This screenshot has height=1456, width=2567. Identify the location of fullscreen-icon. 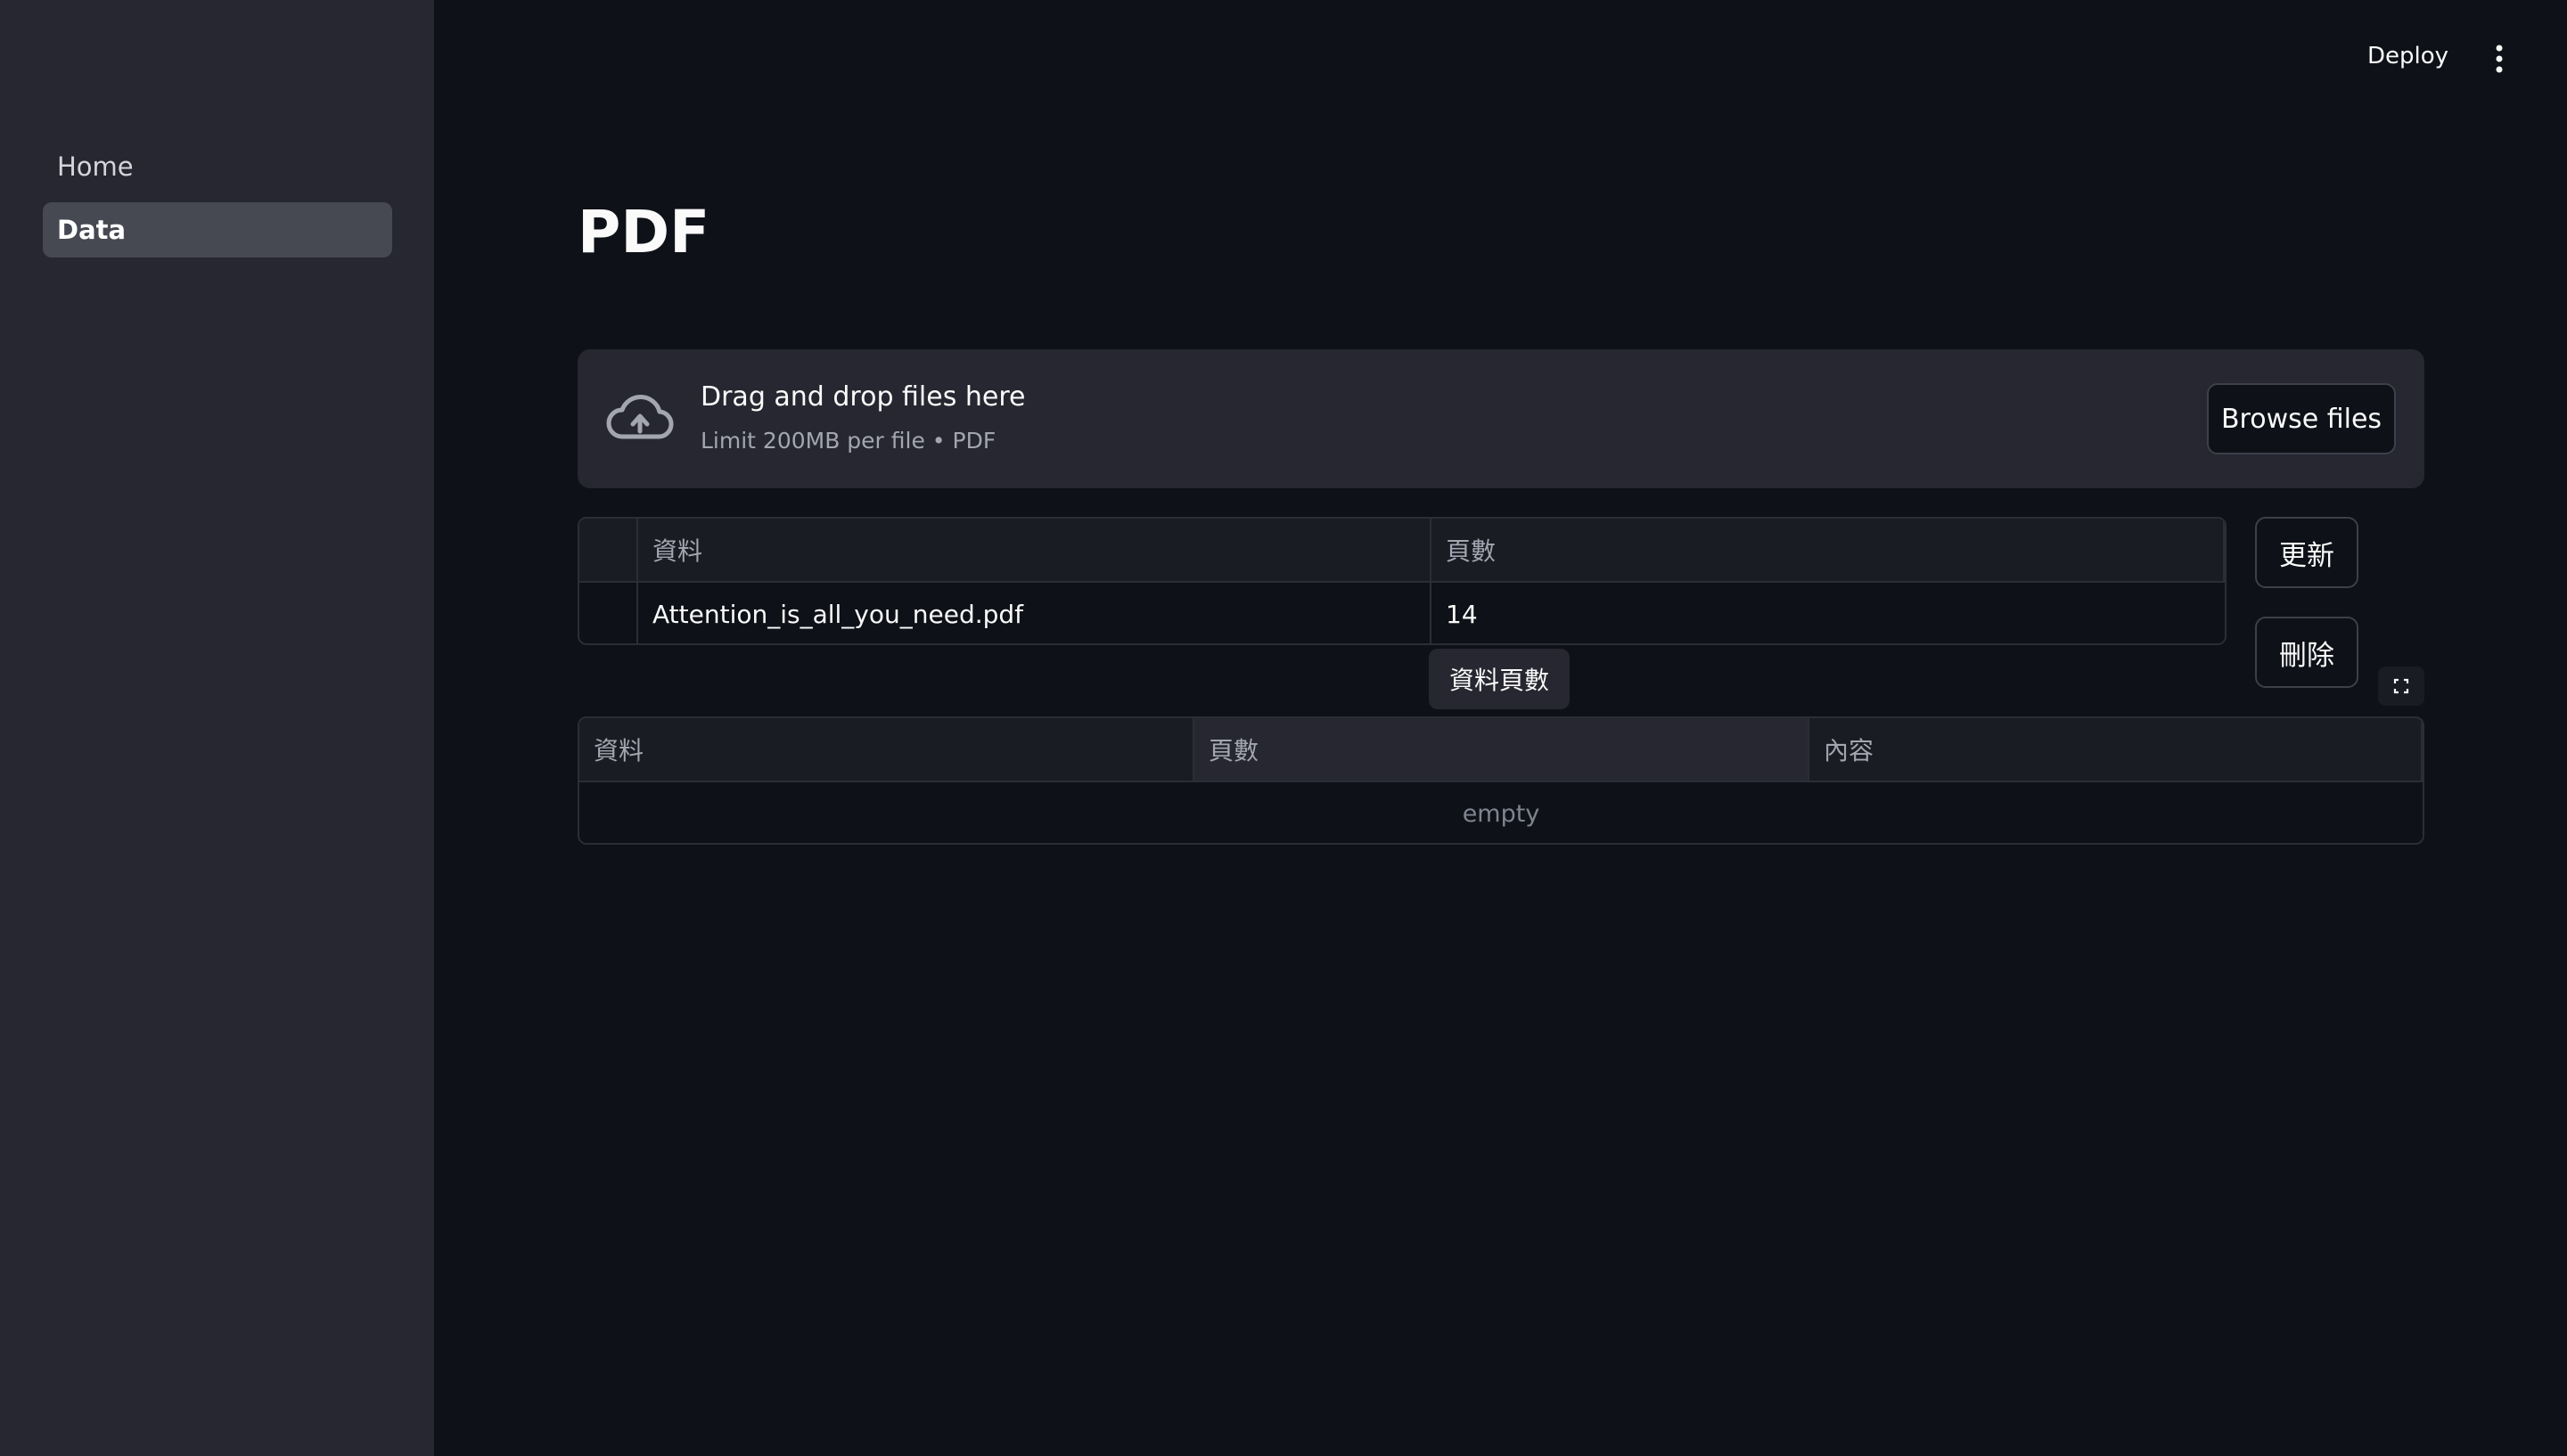
(2401, 686).